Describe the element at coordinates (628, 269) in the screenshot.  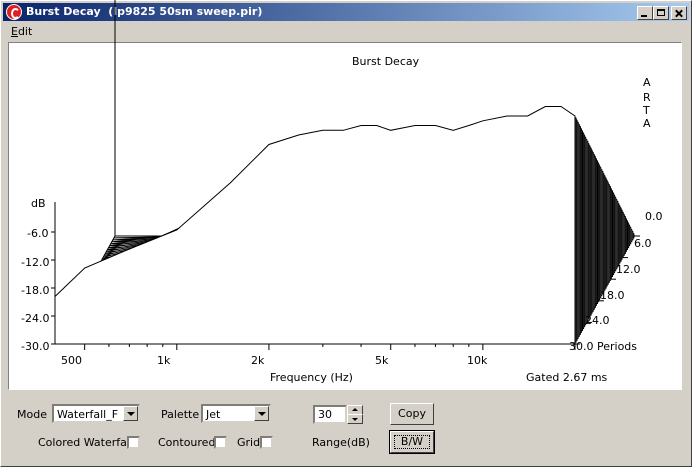
I see `period-tick-label: 12.0` at that location.